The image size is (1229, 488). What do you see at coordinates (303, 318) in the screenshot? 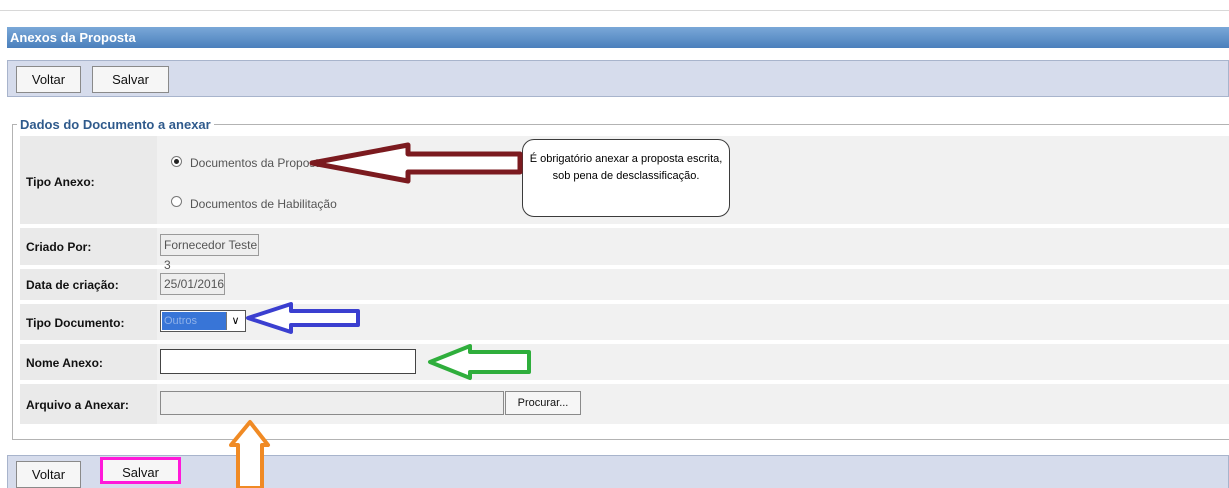
I see `blue-arrow-icon` at bounding box center [303, 318].